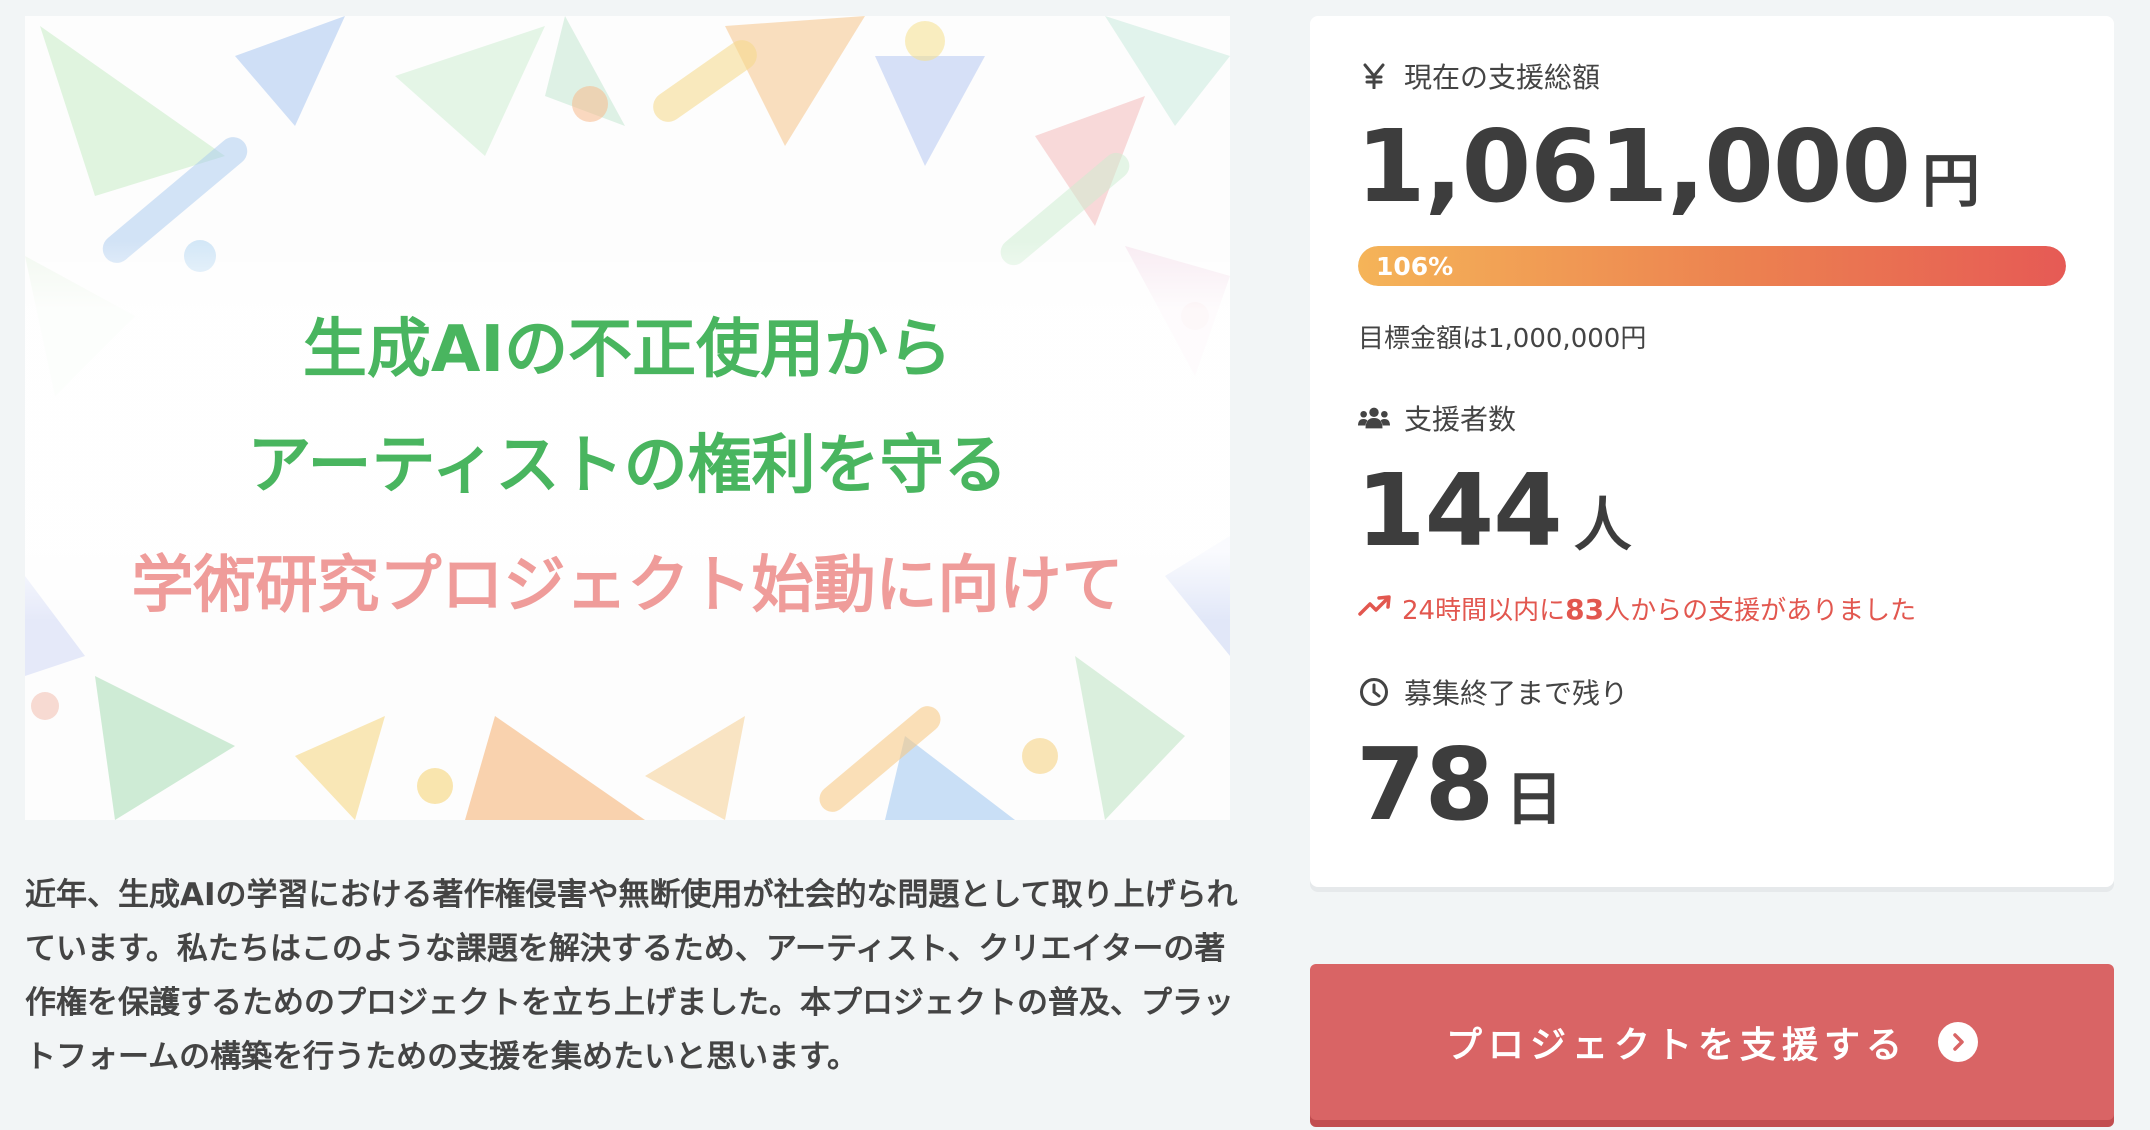  Describe the element at coordinates (1374, 692) in the screenshot. I see `clock-icon` at that location.